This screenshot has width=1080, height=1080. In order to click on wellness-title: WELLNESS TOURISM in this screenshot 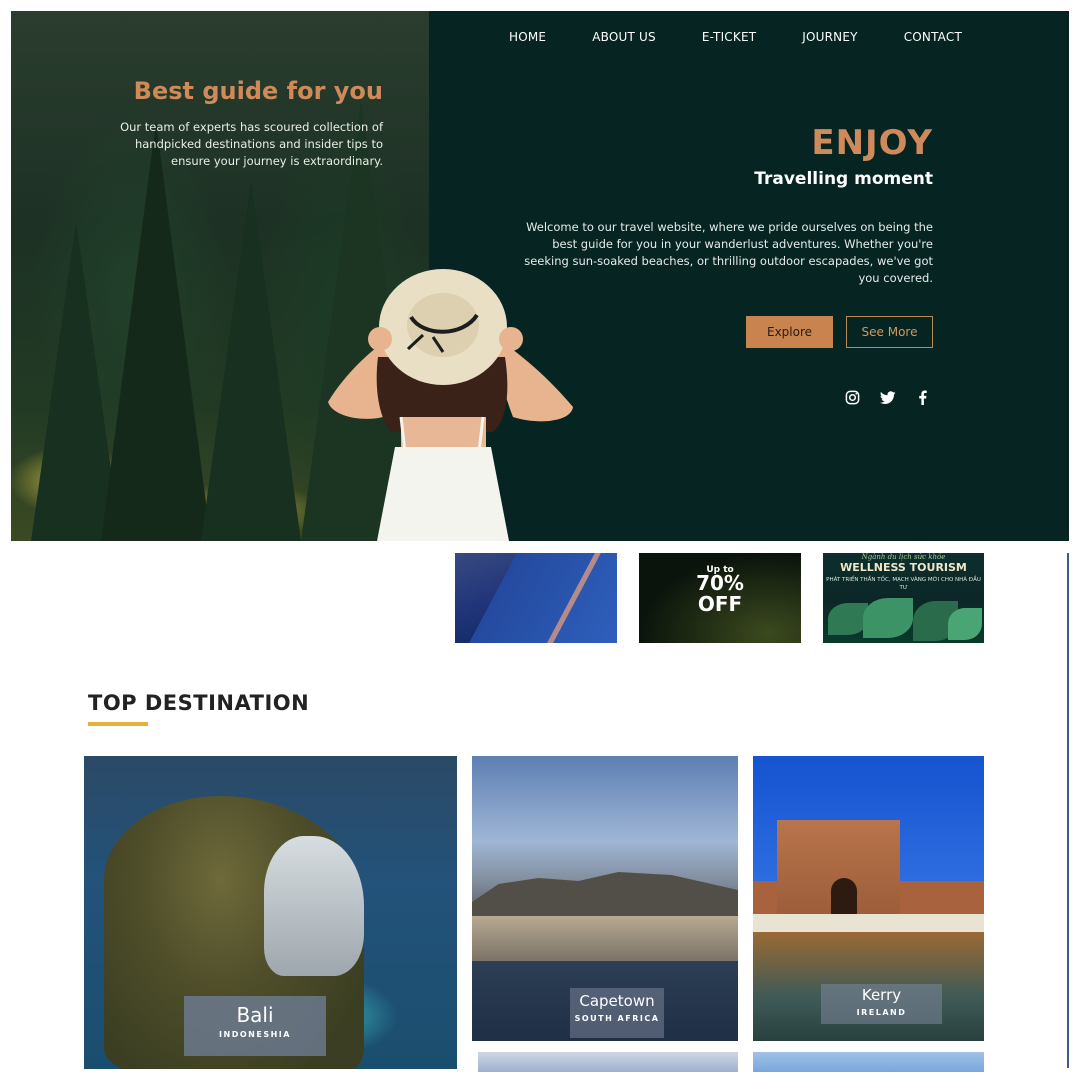, I will do `click(903, 567)`.